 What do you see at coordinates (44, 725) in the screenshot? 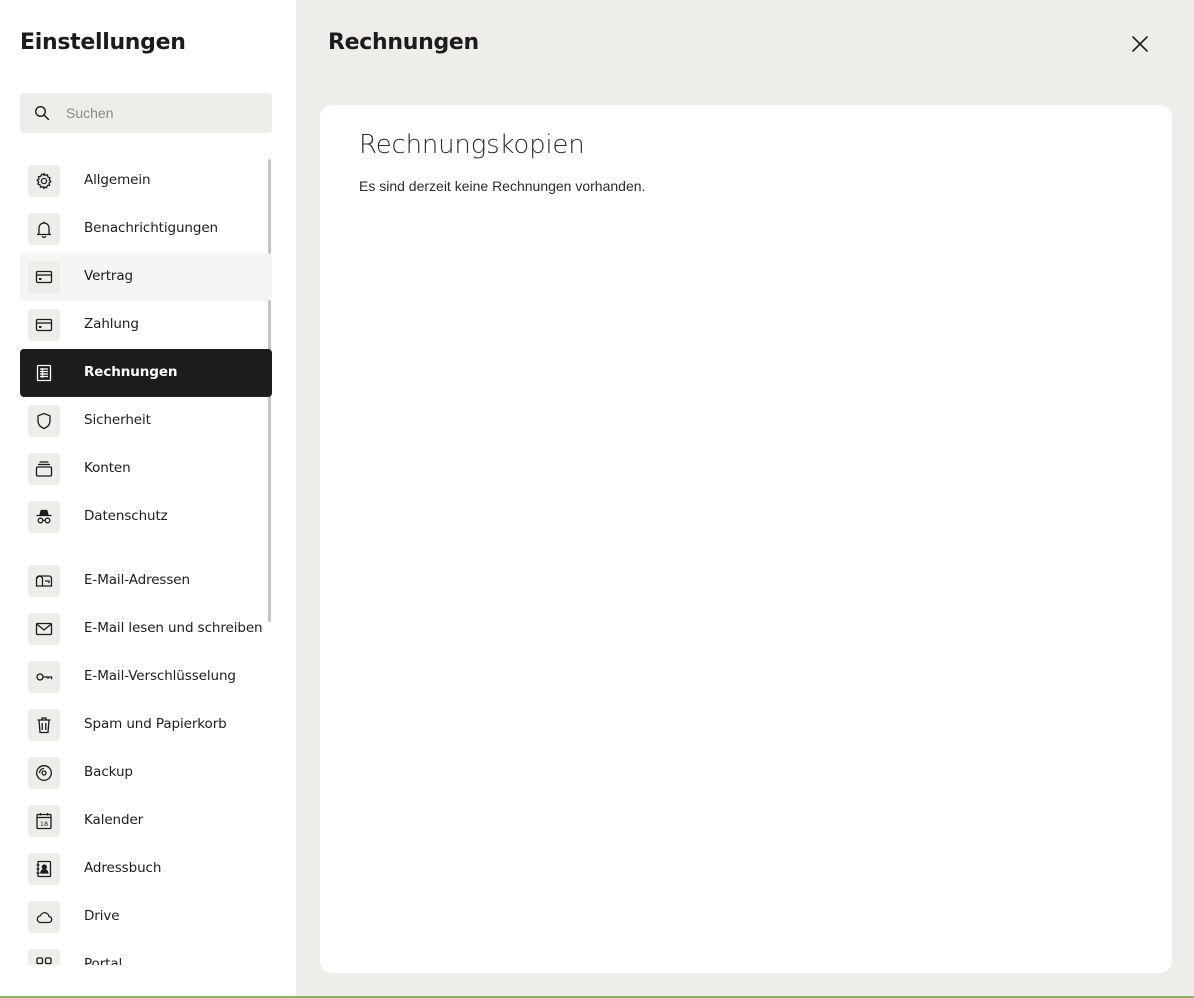
I see `trash-icon` at bounding box center [44, 725].